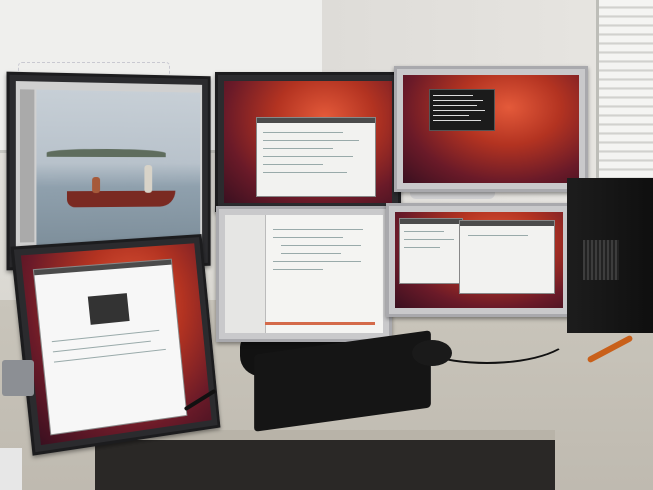 This screenshot has height=490, width=653. What do you see at coordinates (498, 235) in the screenshot?
I see `doc-line` at bounding box center [498, 235].